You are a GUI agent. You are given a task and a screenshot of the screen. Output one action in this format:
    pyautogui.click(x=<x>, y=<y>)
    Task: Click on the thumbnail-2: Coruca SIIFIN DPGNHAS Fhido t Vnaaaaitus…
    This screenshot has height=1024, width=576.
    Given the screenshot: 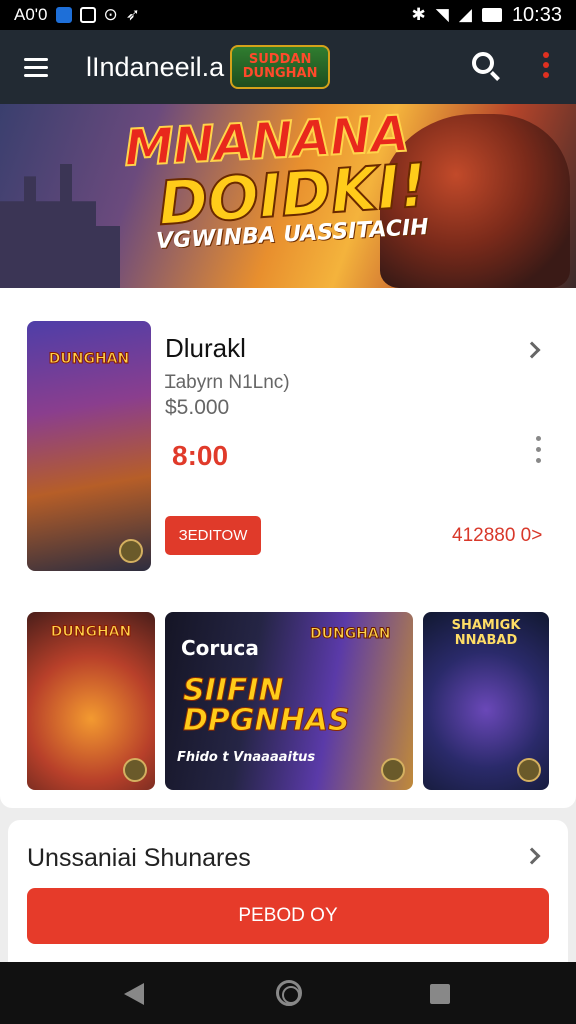 What is the action you would take?
    pyautogui.click(x=289, y=701)
    